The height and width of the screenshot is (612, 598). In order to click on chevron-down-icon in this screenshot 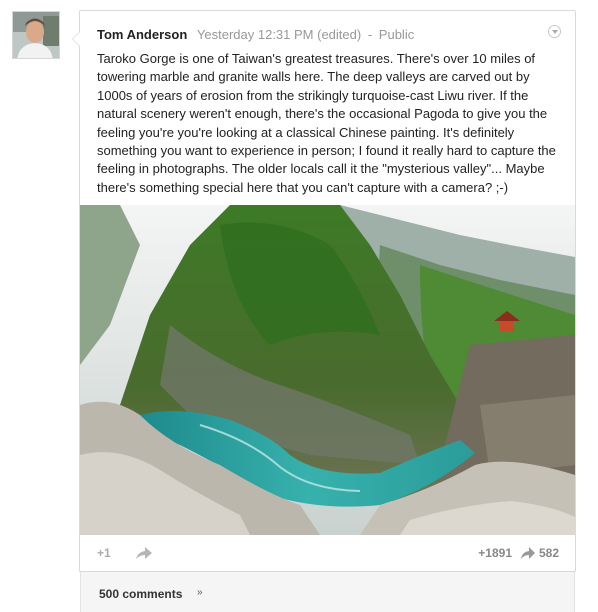, I will do `click(554, 32)`.